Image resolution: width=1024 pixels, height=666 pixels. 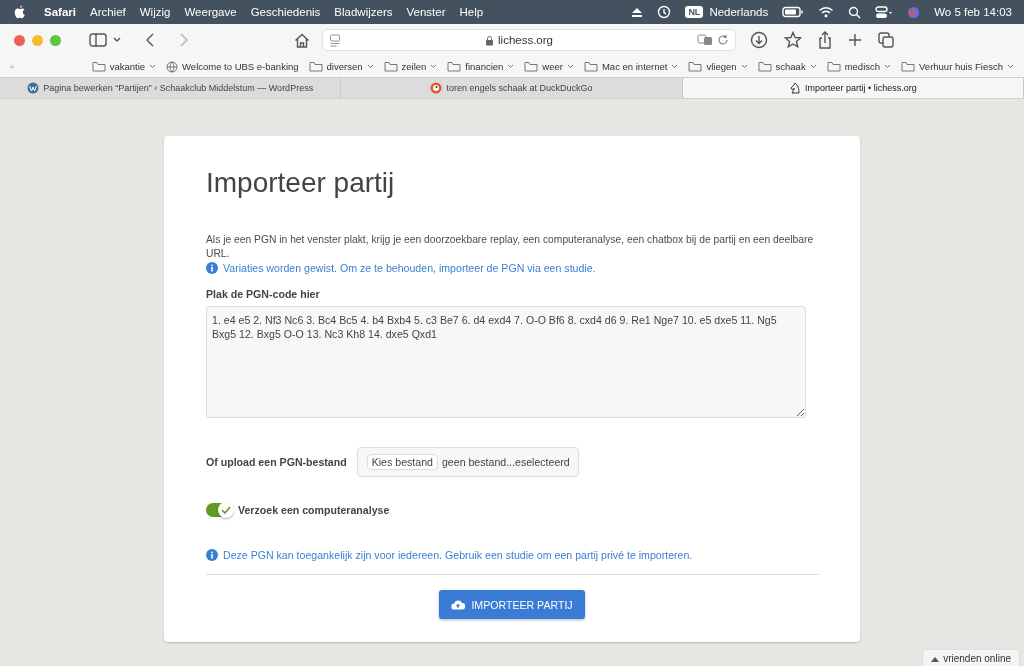 What do you see at coordinates (226, 510) in the screenshot?
I see `check-icon` at bounding box center [226, 510].